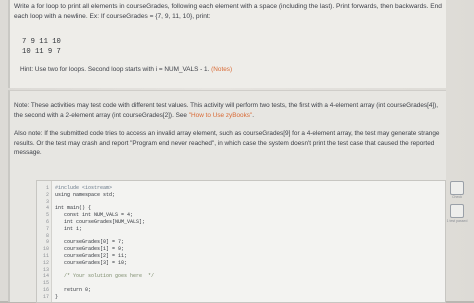 The height and width of the screenshot is (303, 474). What do you see at coordinates (241, 188) in the screenshot?
I see `code-line: 1 #include <iostream>` at bounding box center [241, 188].